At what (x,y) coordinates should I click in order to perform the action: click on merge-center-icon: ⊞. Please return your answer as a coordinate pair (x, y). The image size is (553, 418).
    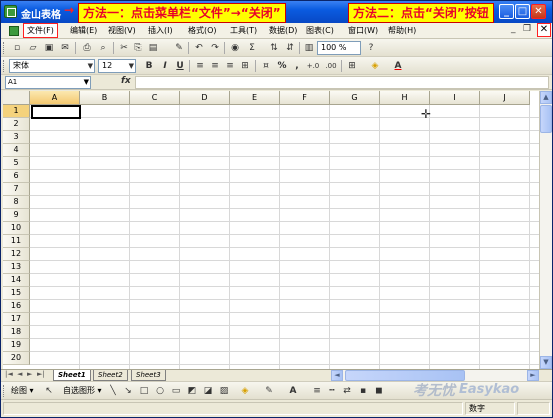
    Looking at the image, I should click on (245, 66).